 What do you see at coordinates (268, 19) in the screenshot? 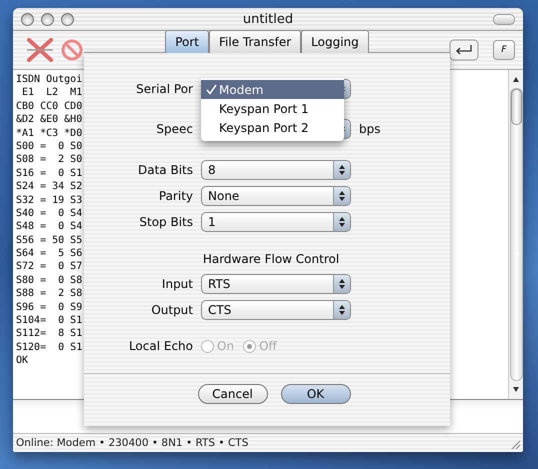
I see `window-title: untitled` at bounding box center [268, 19].